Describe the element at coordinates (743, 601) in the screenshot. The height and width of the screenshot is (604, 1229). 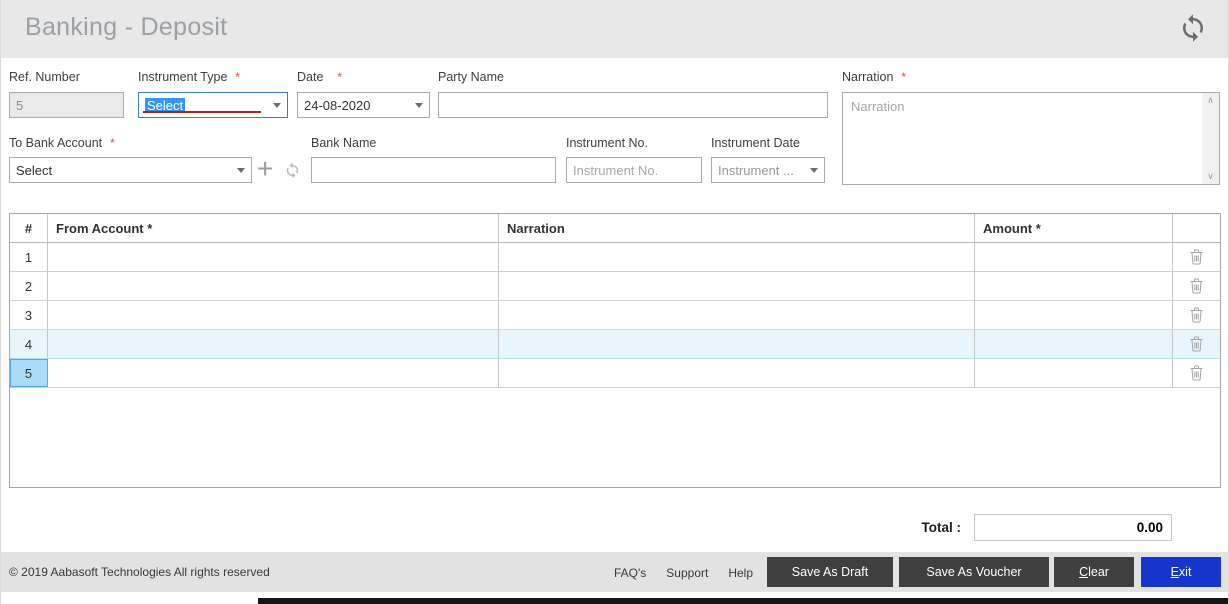
I see `taskbar-edge` at that location.